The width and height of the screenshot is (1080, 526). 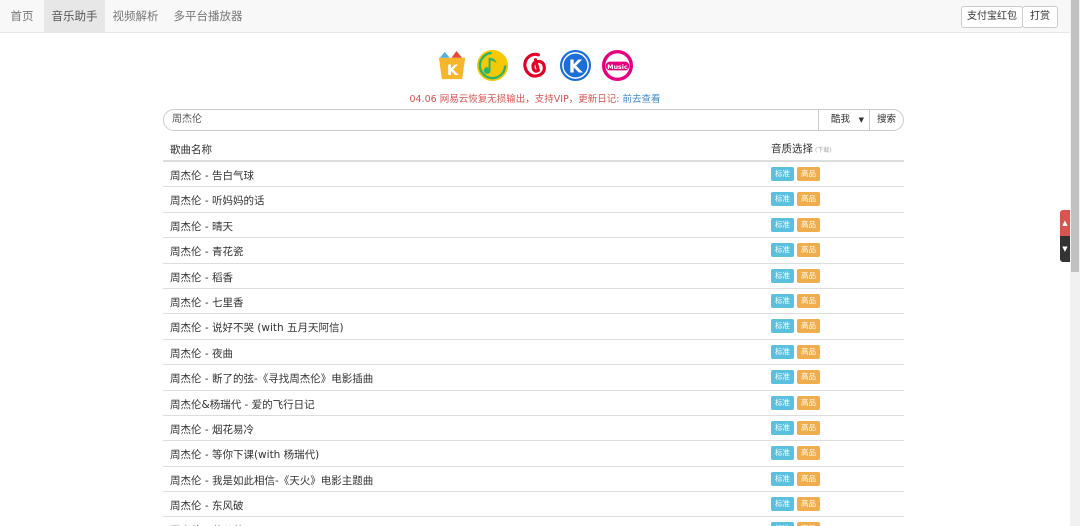 What do you see at coordinates (533, 302) in the screenshot?
I see `table-row: 周杰伦 - 七里香 标准 高品` at bounding box center [533, 302].